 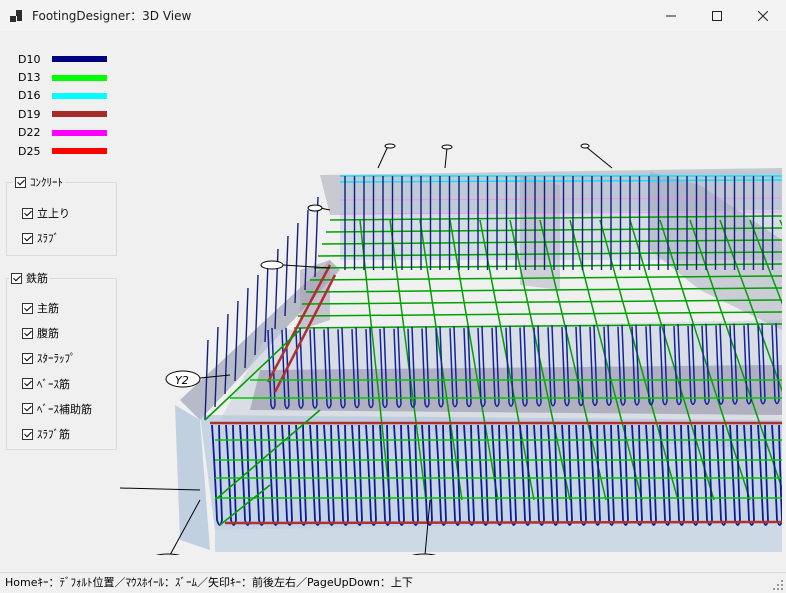 I want to click on app-icon, so click(x=17, y=16).